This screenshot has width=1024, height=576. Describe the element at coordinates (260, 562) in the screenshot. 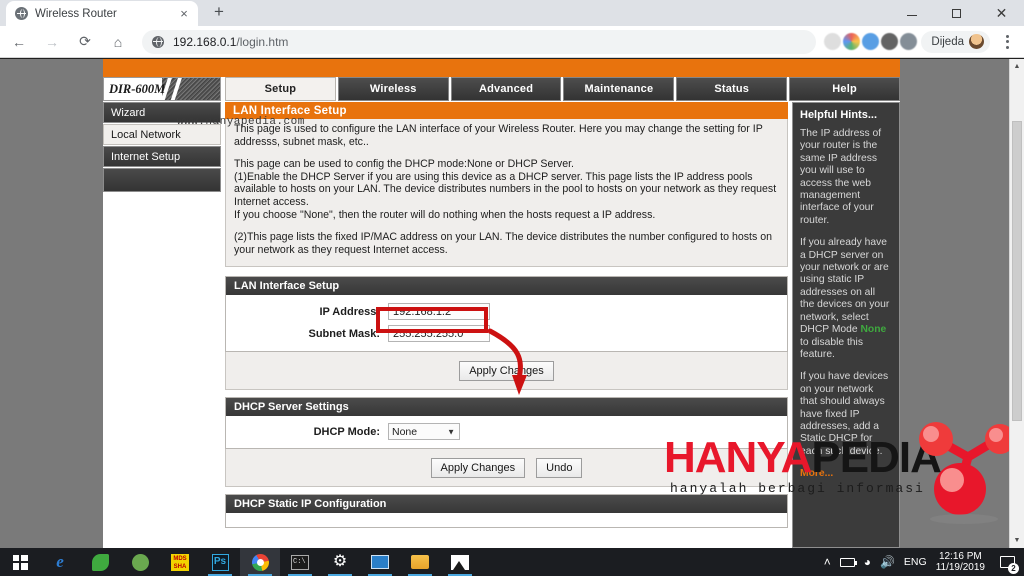

I see `taskbar-item-chrome` at that location.